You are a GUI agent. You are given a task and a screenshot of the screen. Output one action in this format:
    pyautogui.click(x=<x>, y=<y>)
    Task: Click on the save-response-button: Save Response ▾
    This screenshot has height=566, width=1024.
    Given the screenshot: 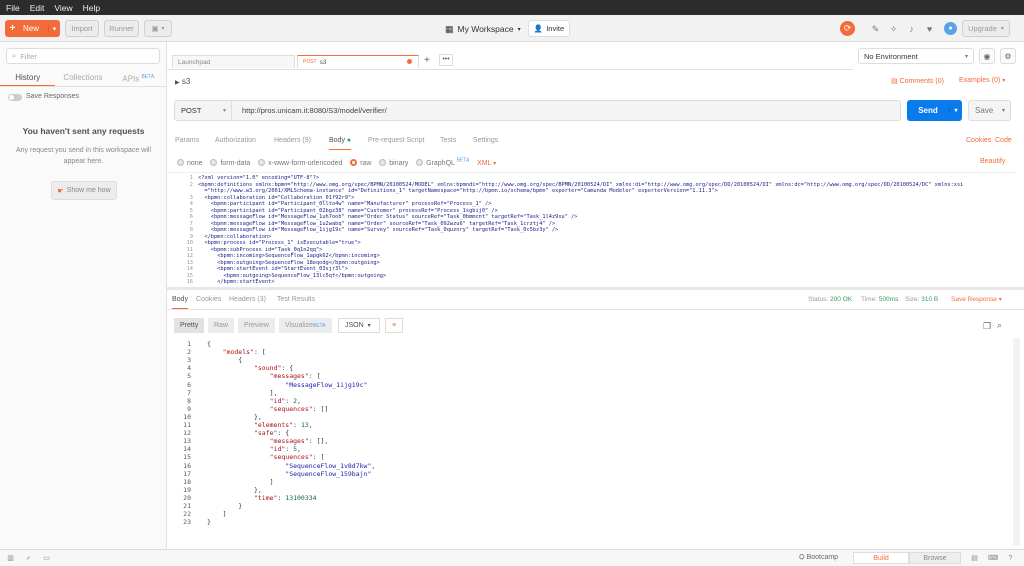 What is the action you would take?
    pyautogui.click(x=976, y=299)
    